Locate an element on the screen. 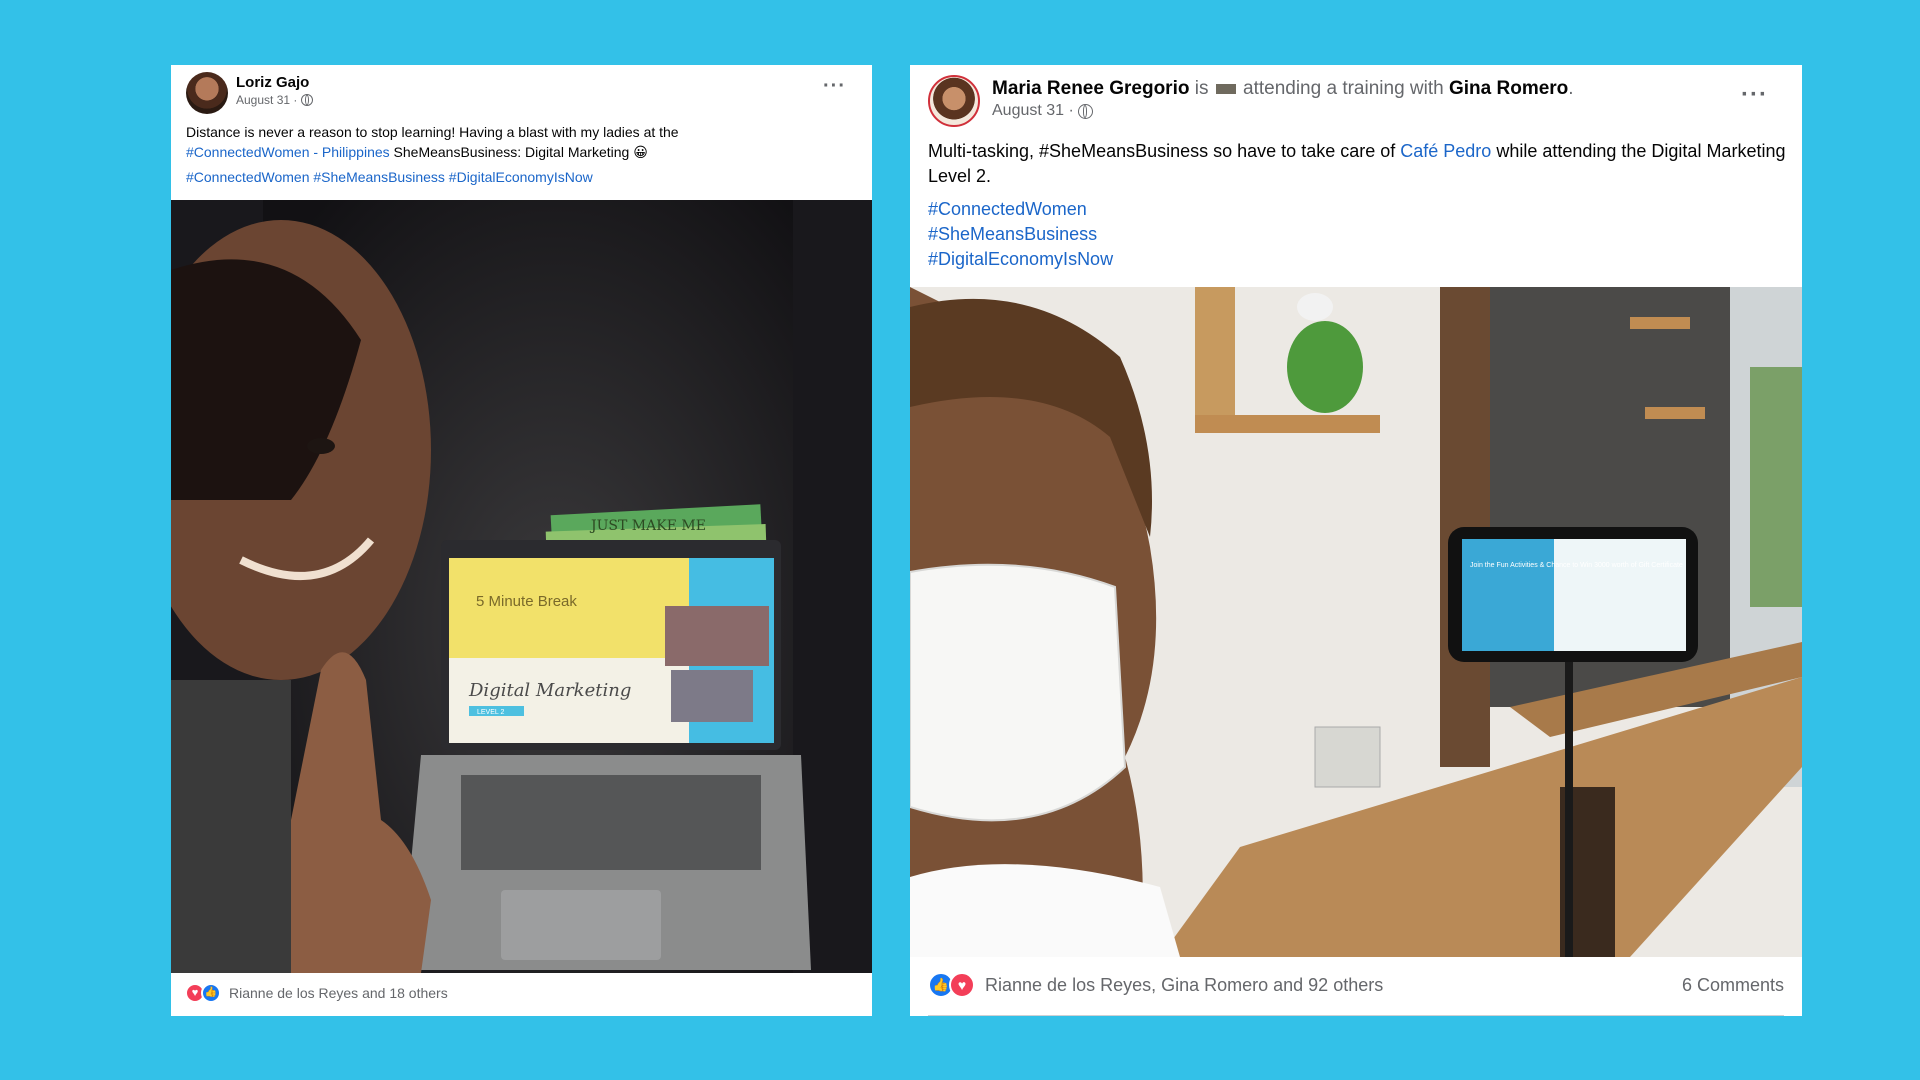 This screenshot has height=1080, width=1920. page-link: #ConnectedWomen - Philippines is located at coordinates (288, 152).